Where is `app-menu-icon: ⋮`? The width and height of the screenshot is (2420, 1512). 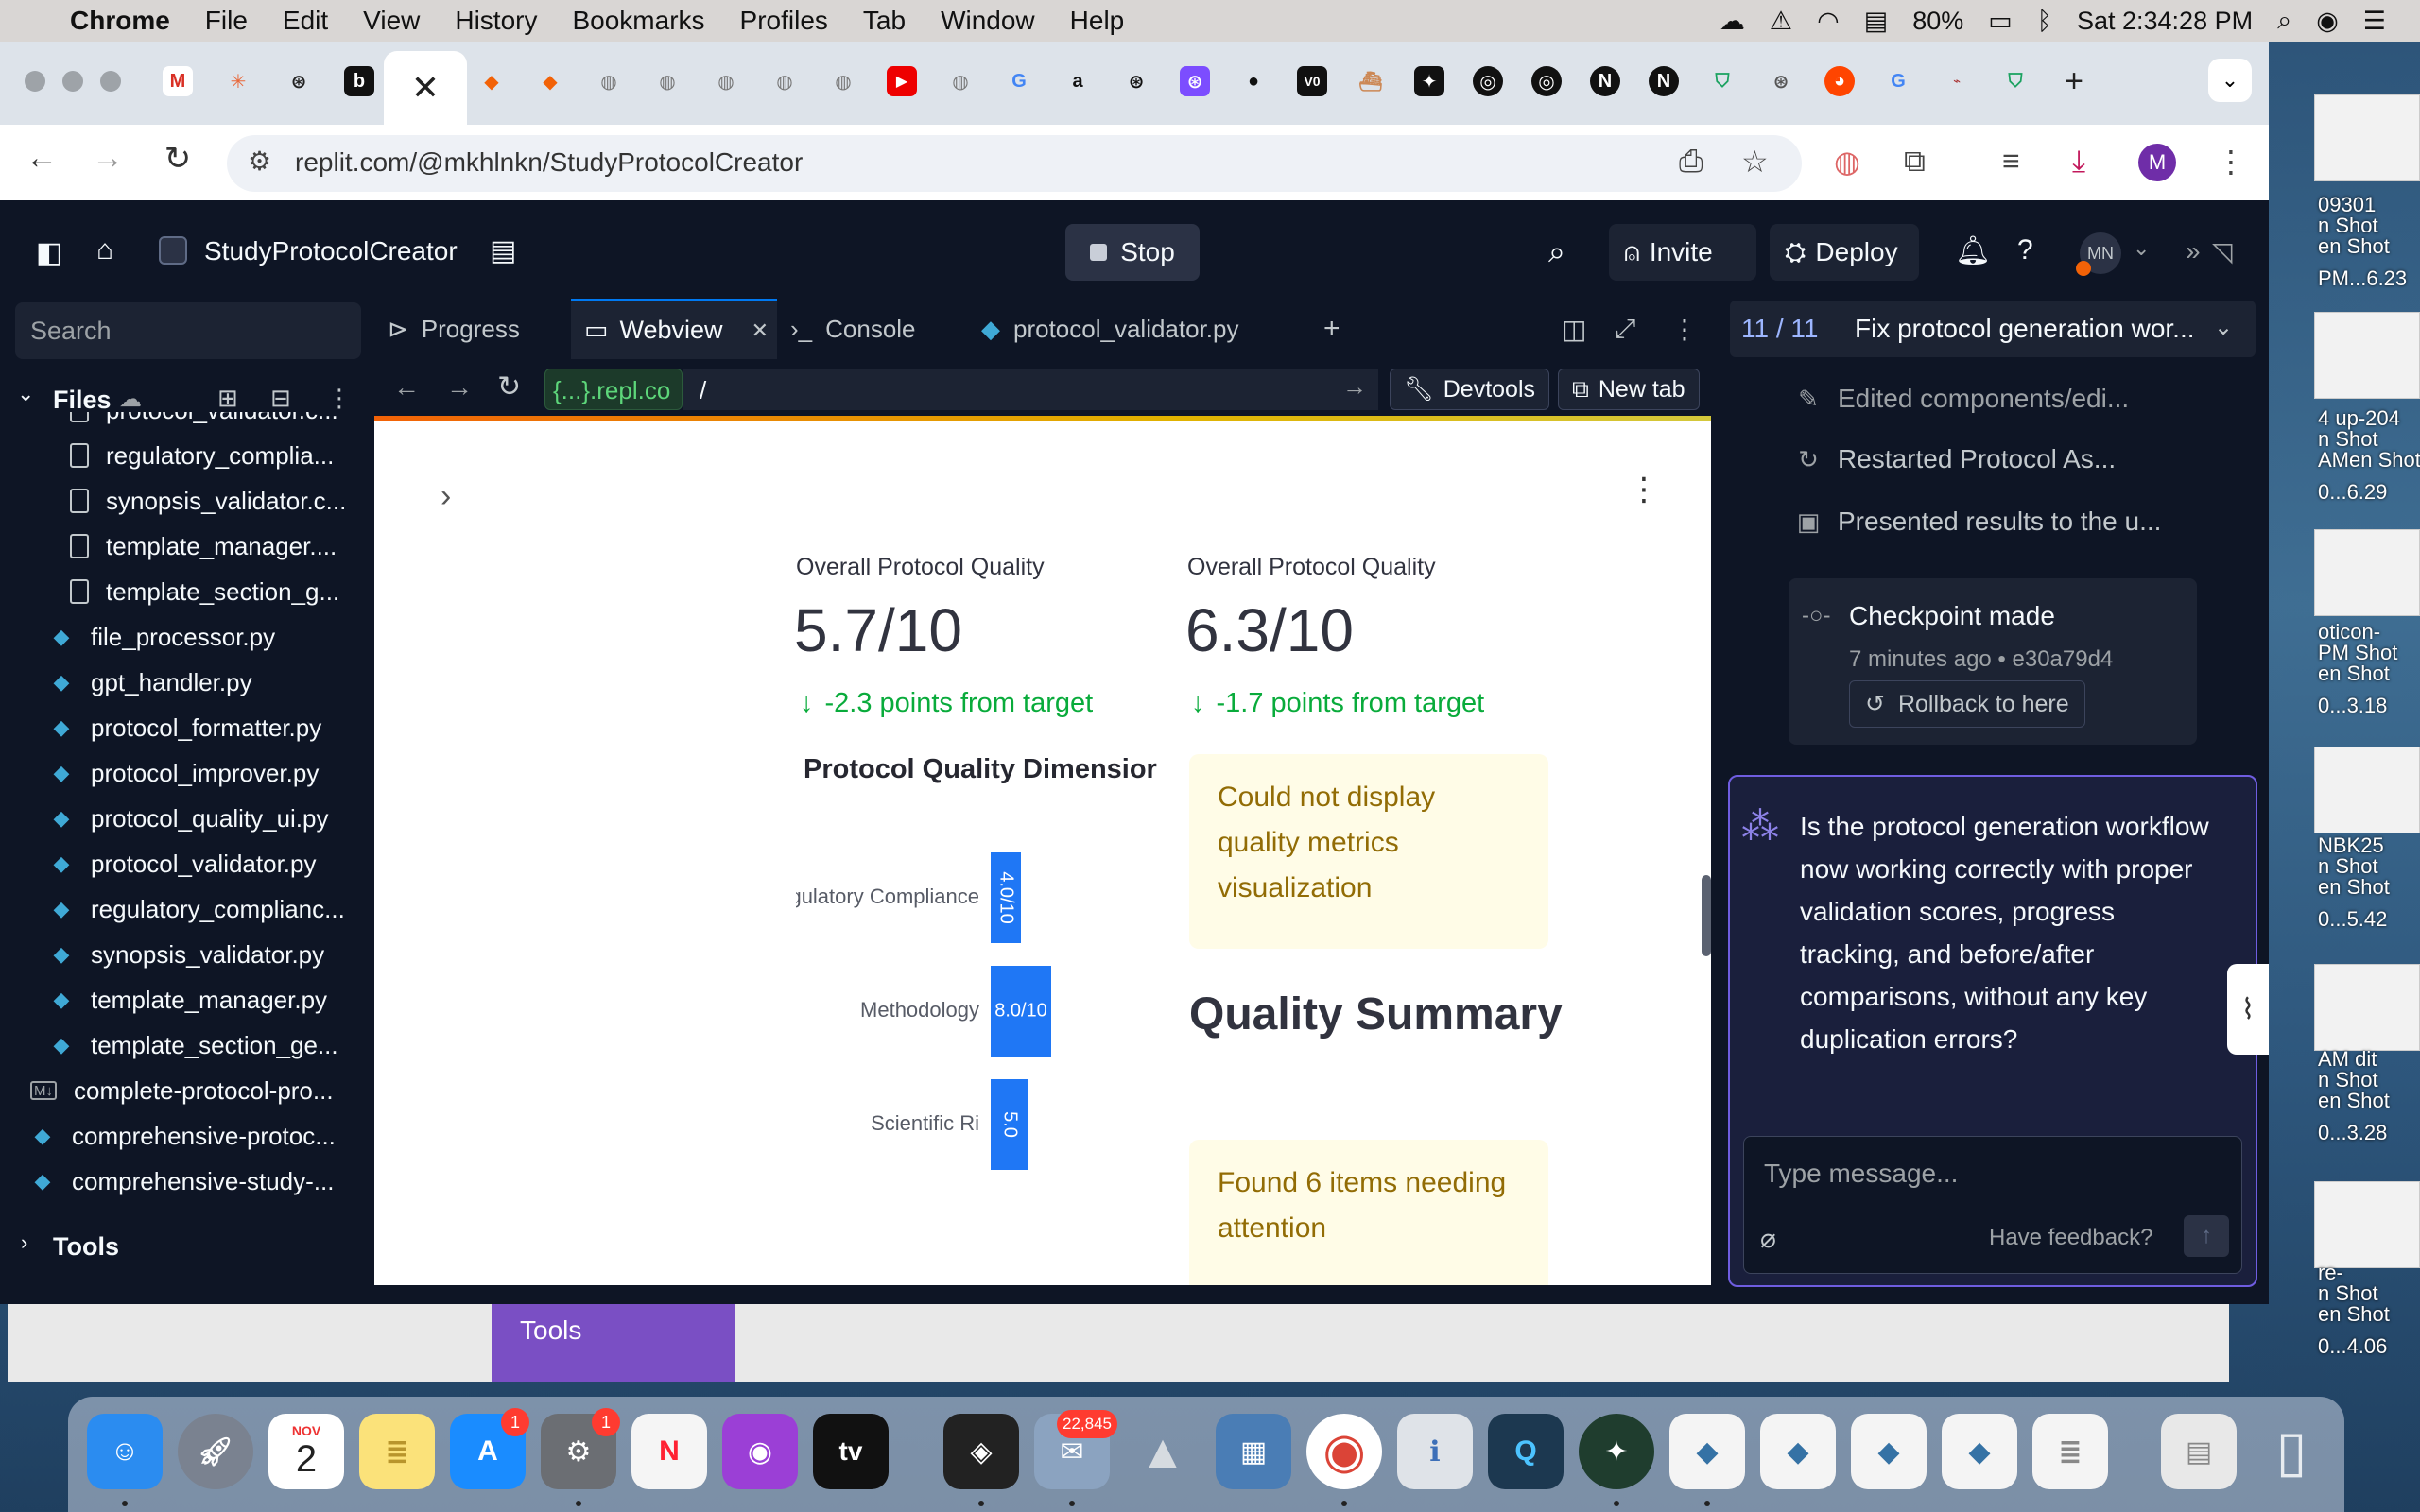 app-menu-icon: ⋮ is located at coordinates (1644, 489).